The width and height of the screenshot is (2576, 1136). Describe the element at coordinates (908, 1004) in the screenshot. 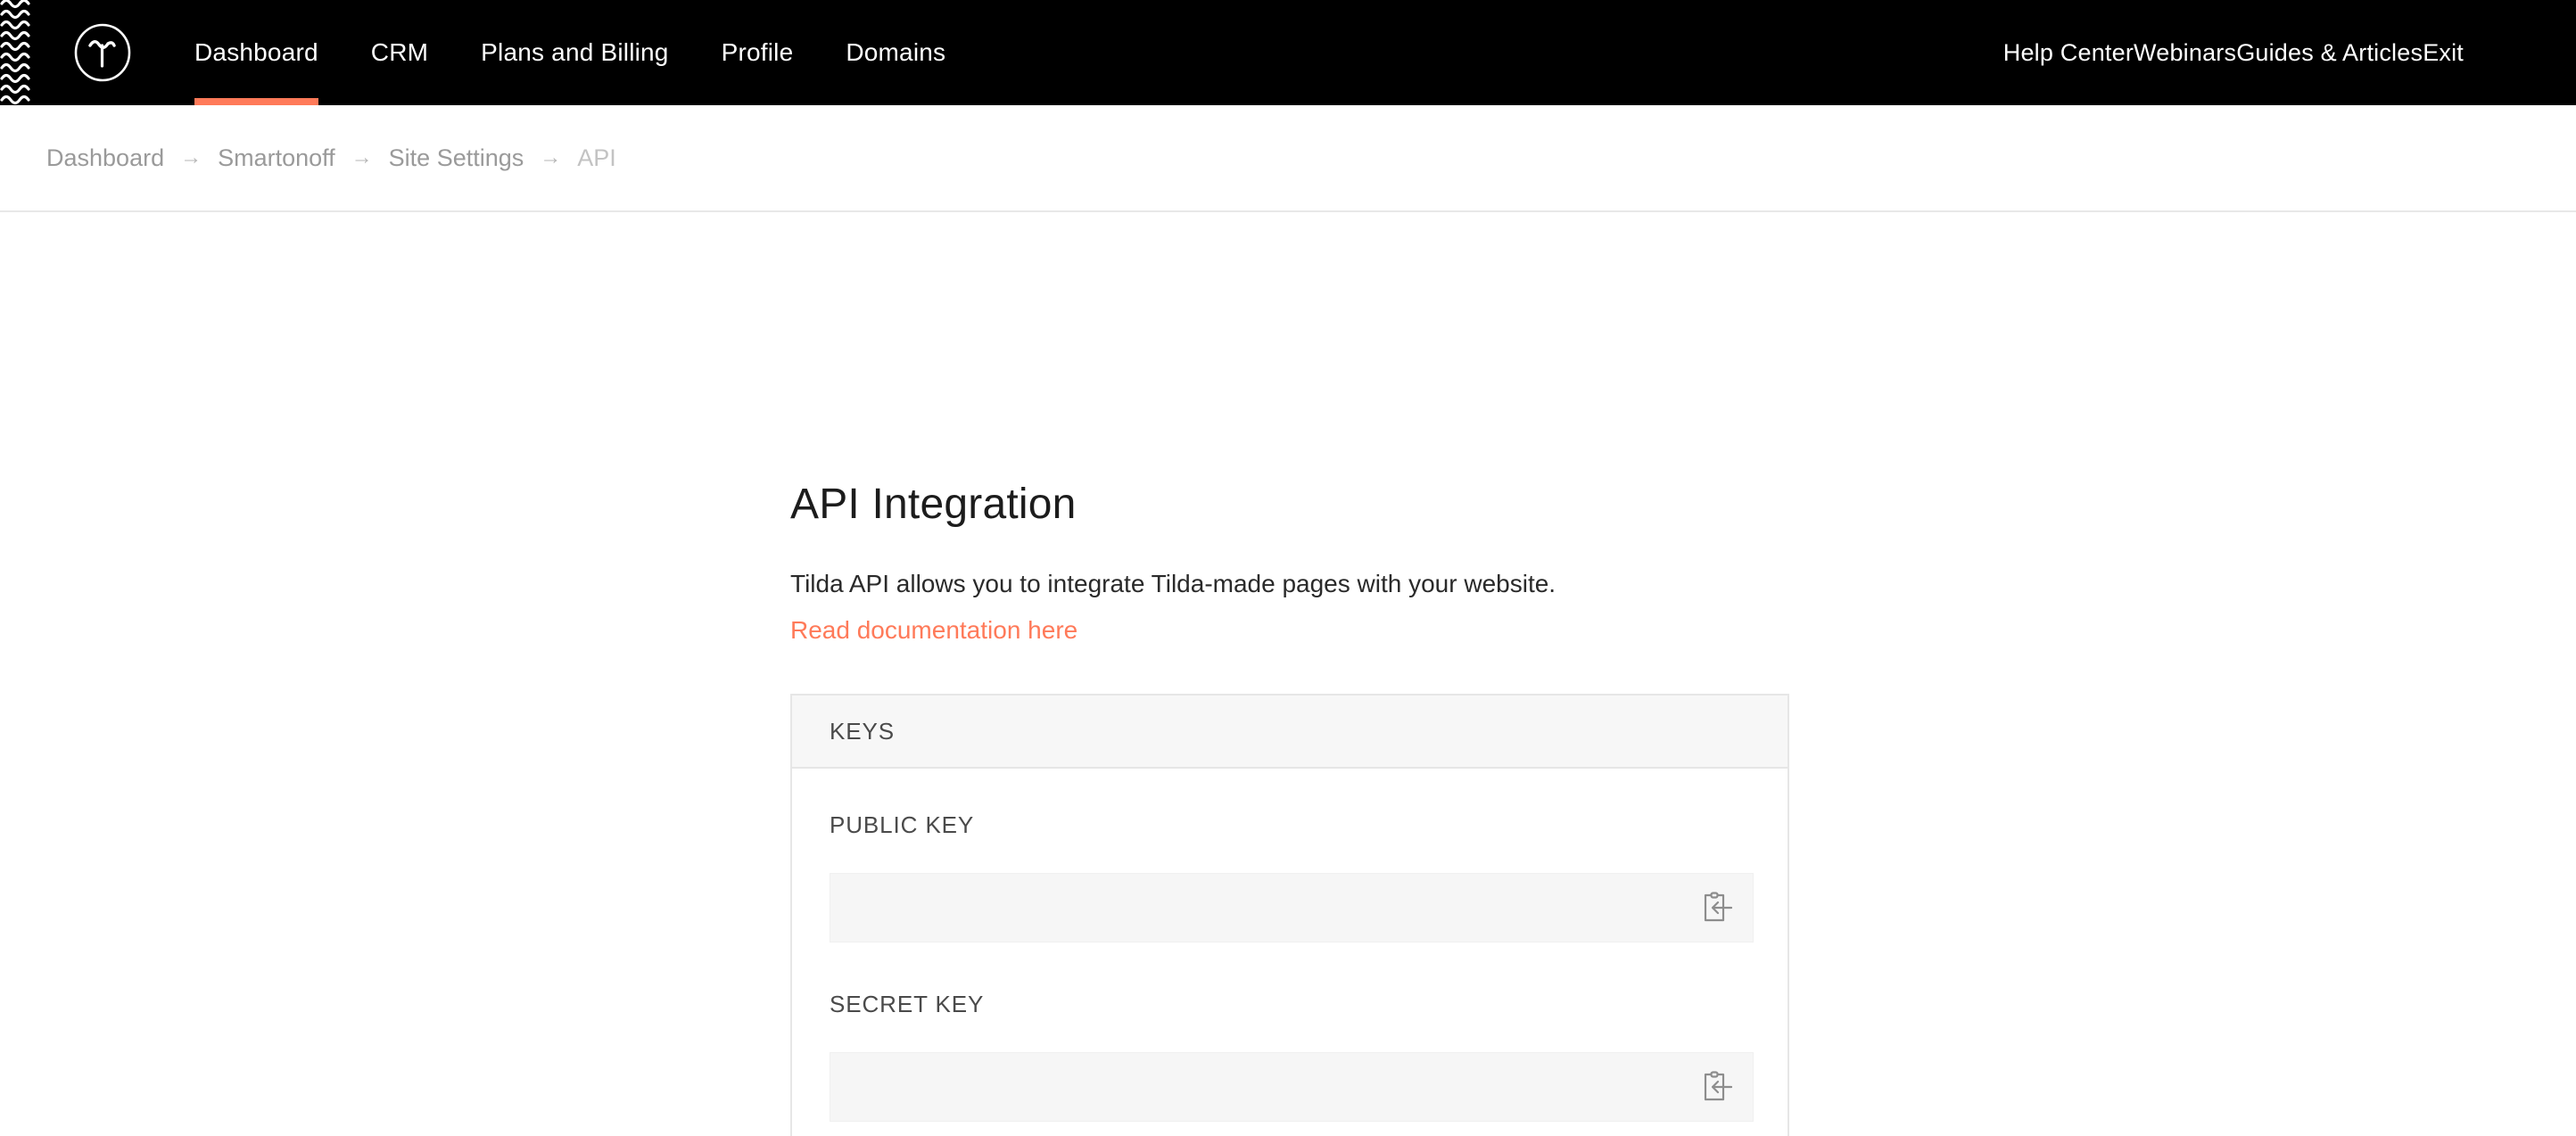

I see `secret-key-label: SECRET KEY` at that location.